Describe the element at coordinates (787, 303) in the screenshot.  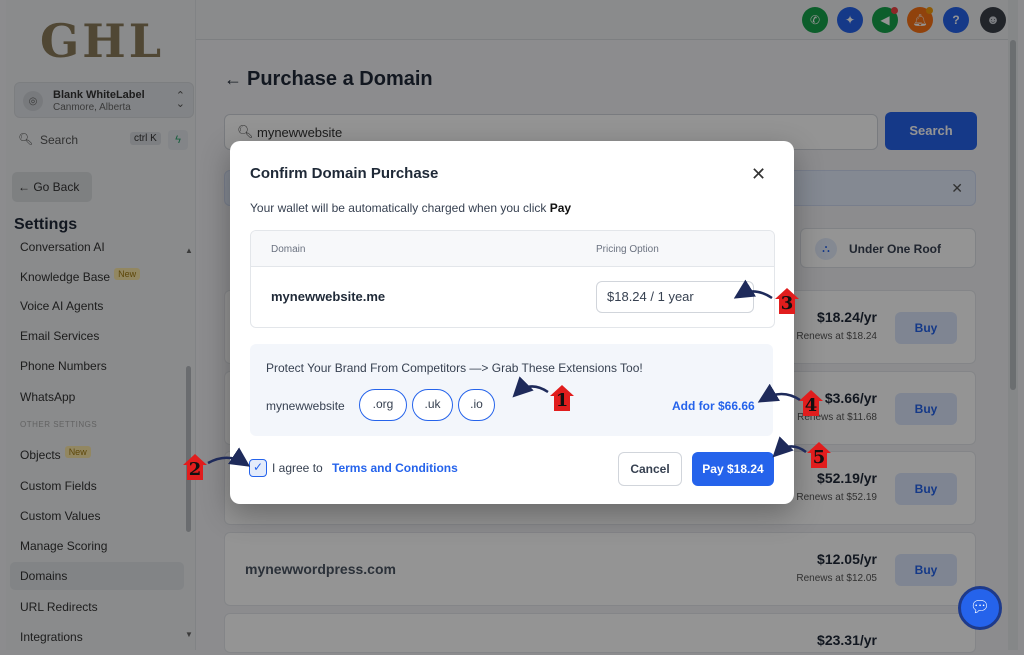
I see `marker-number: 3` at that location.